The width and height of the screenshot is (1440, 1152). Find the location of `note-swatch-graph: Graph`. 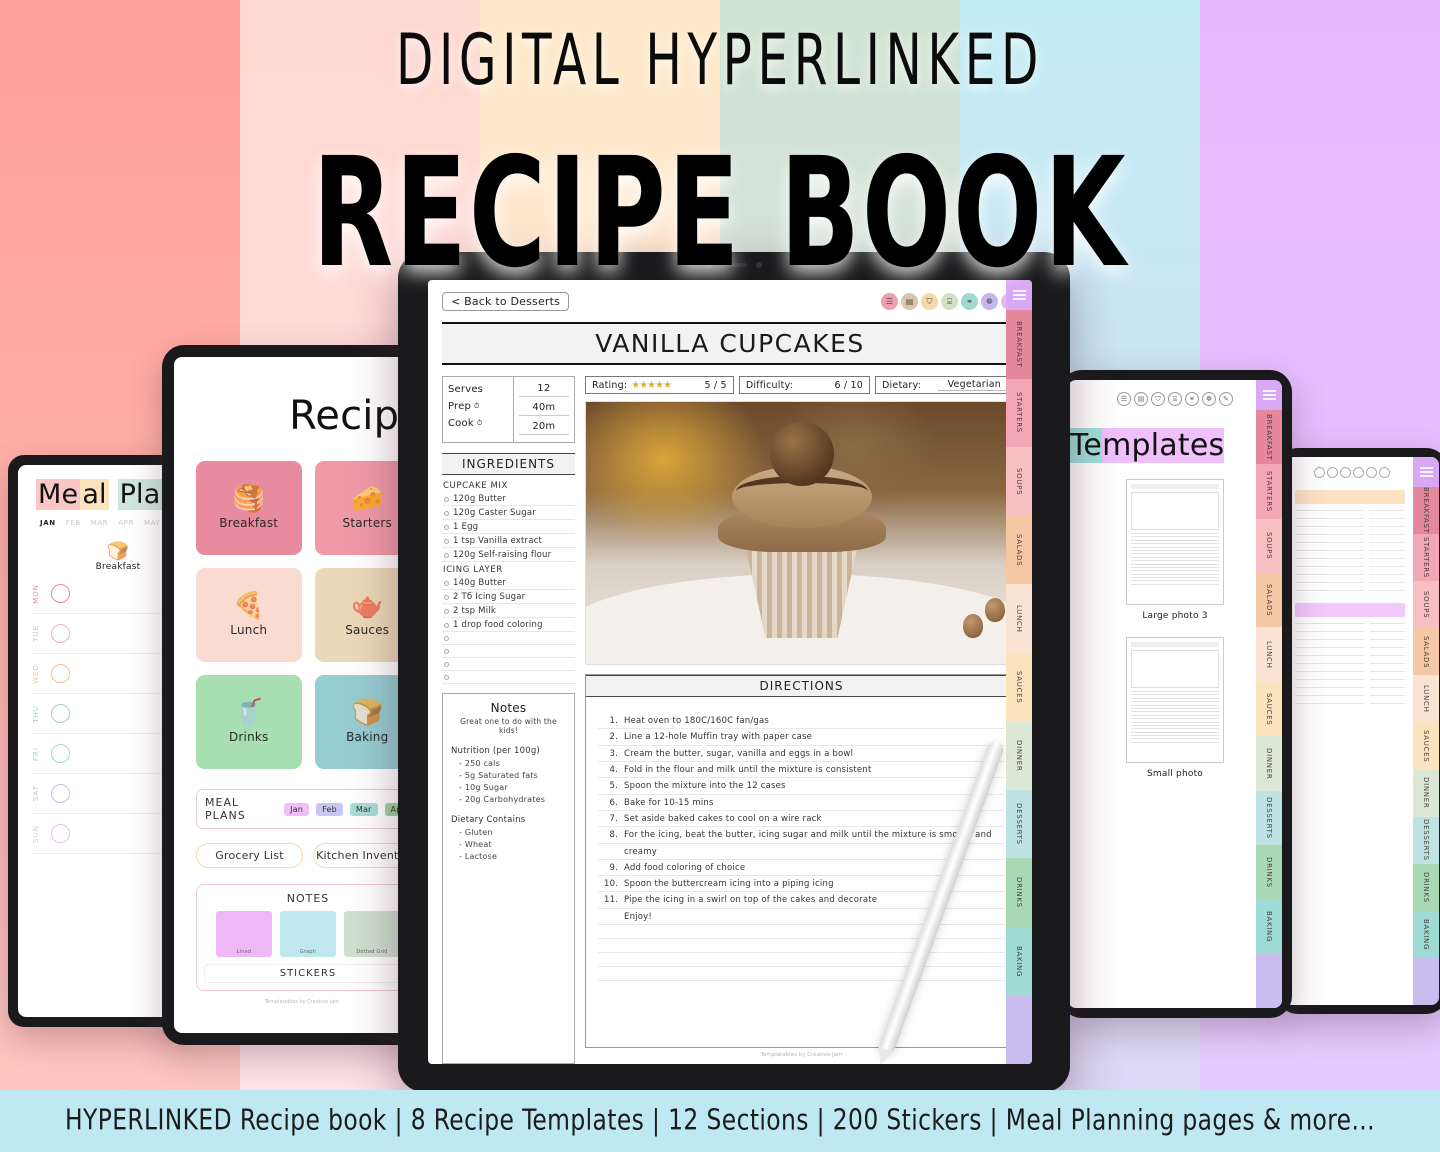

note-swatch-graph: Graph is located at coordinates (308, 934).